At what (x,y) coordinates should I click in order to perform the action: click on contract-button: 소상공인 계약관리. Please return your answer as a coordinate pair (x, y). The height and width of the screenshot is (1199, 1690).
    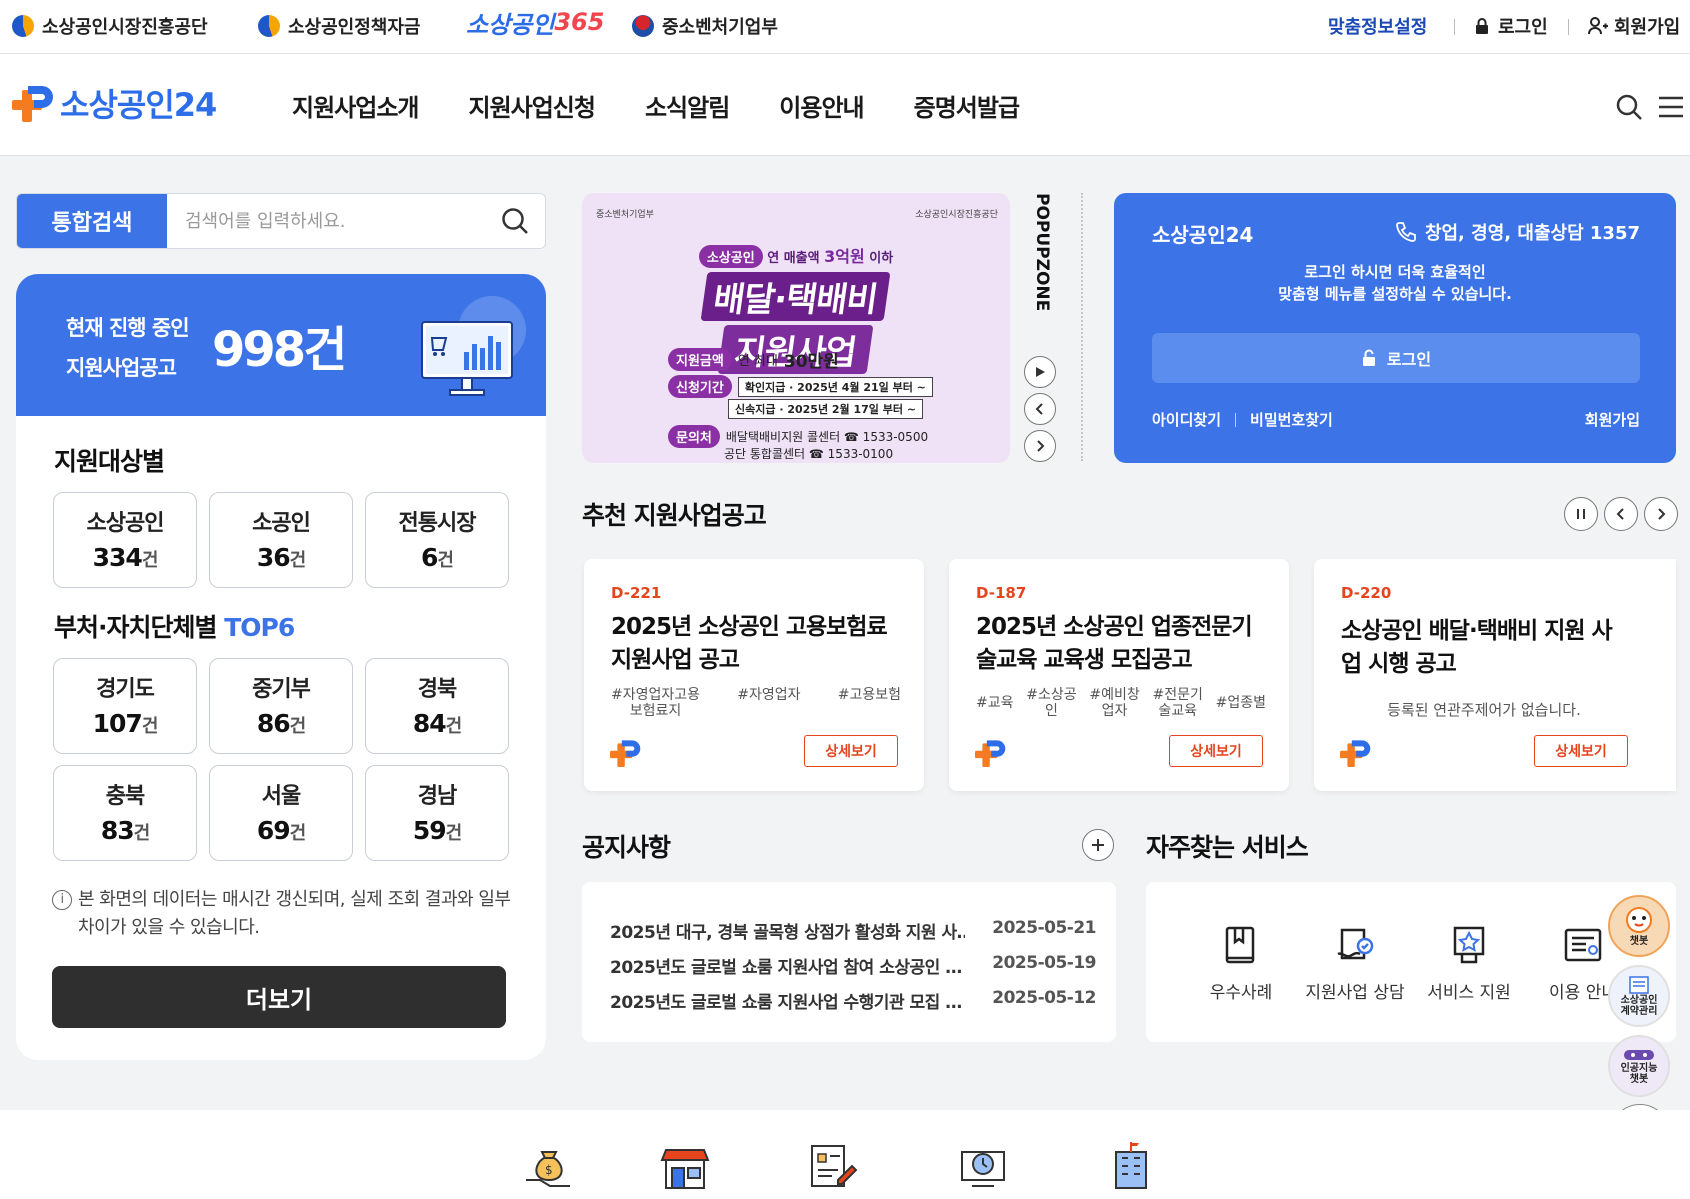
    Looking at the image, I should click on (1639, 996).